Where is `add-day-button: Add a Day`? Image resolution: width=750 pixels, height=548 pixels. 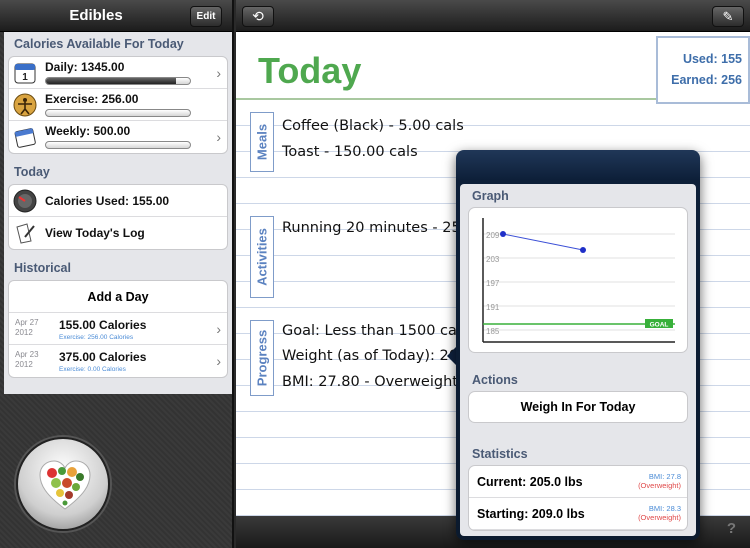
add-day-button: Add a Day is located at coordinates (118, 297).